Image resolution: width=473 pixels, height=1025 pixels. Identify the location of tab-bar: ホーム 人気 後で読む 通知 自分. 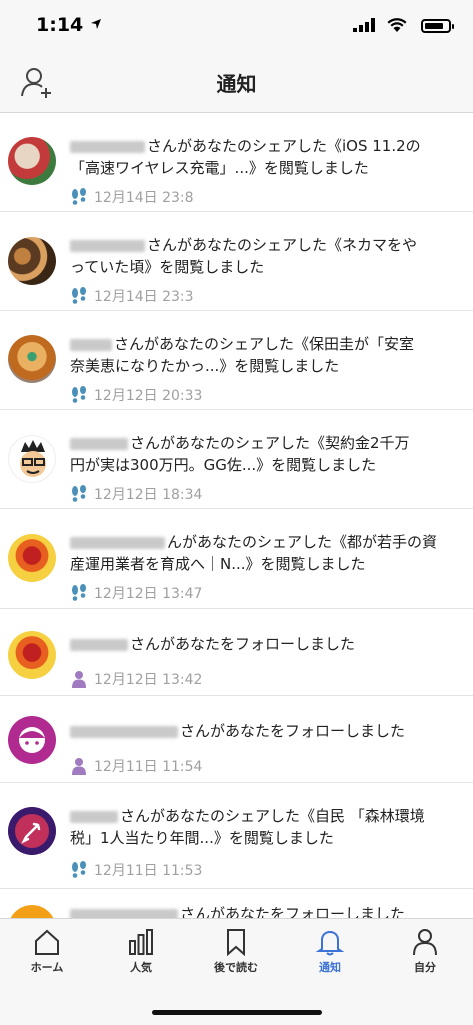
(236, 971).